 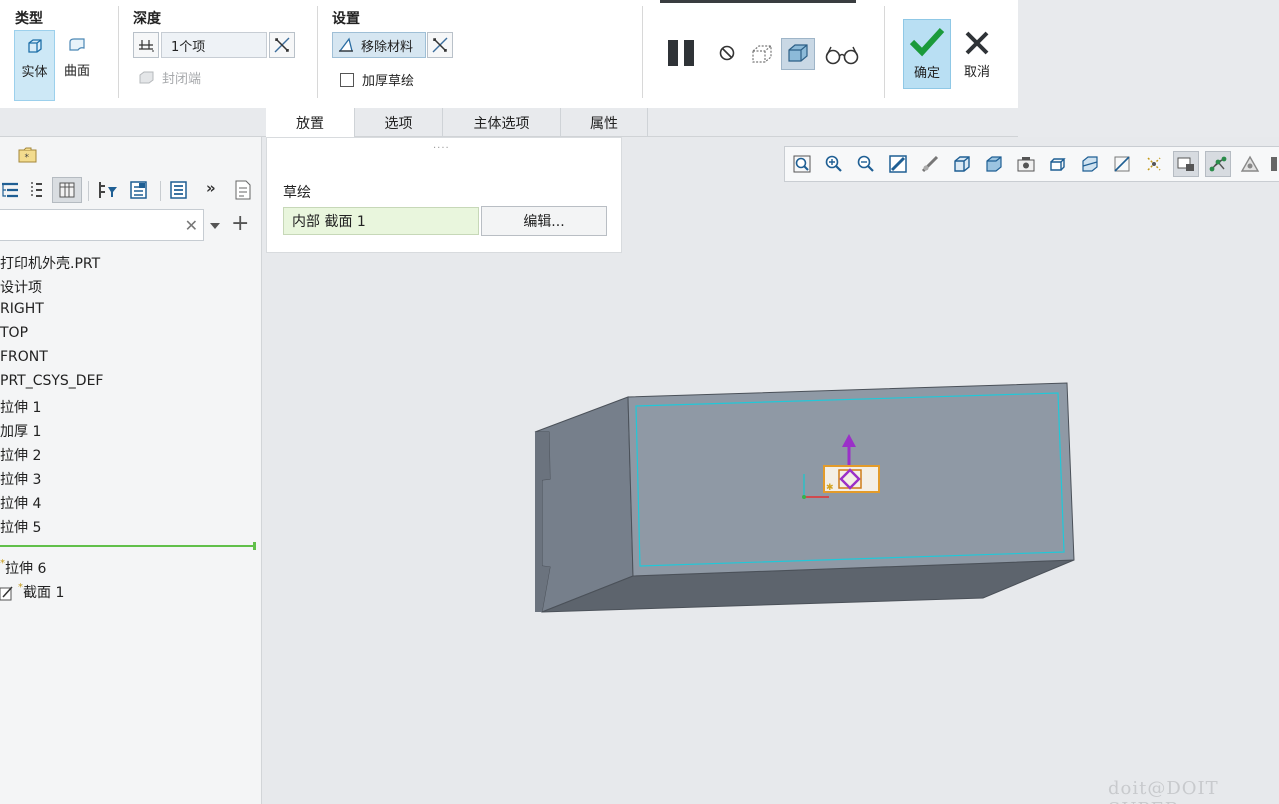 I want to click on model-side-face, so click(x=584, y=504).